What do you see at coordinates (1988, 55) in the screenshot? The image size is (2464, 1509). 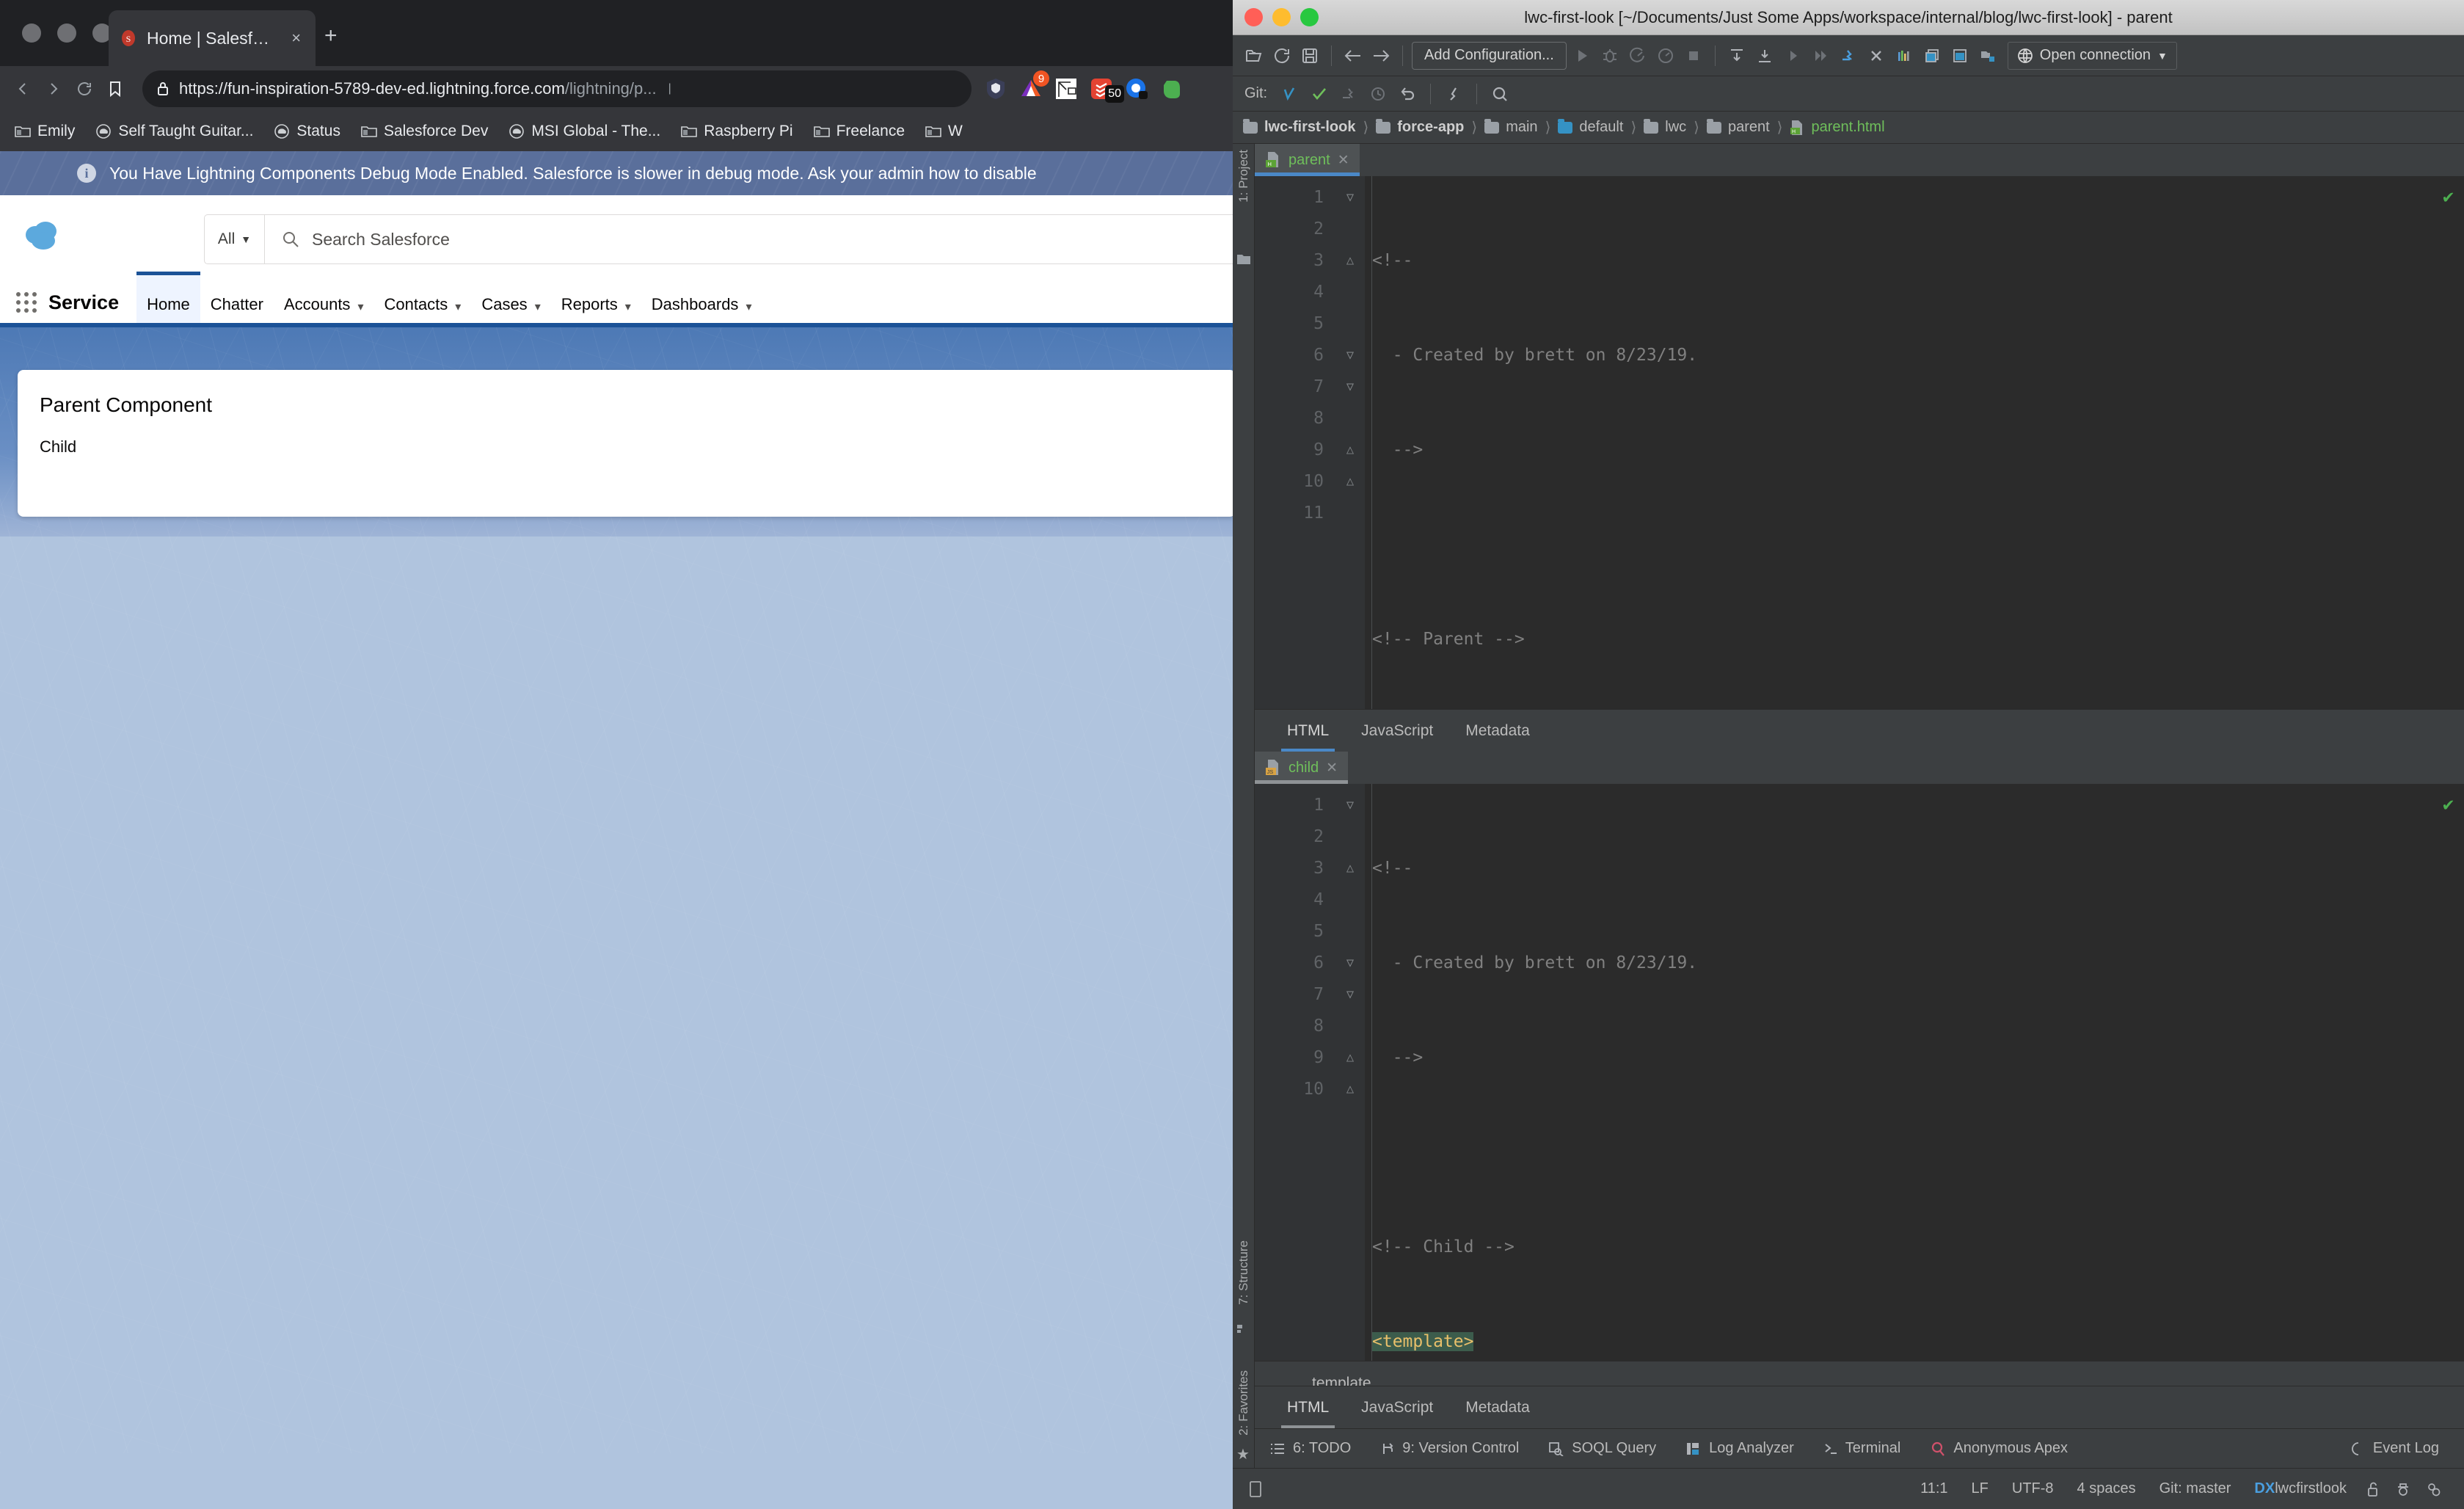 I see `deploy-icon` at bounding box center [1988, 55].